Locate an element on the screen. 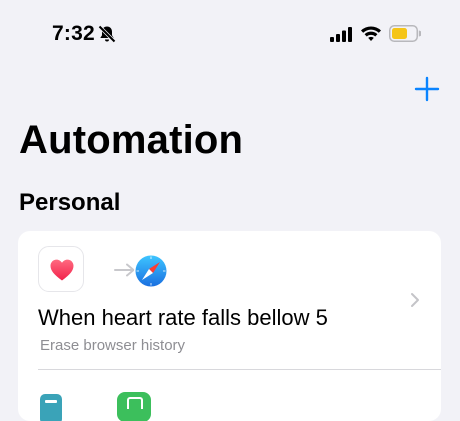 The width and height of the screenshot is (460, 421). automation-subtitle: Erase browser history is located at coordinates (113, 345).